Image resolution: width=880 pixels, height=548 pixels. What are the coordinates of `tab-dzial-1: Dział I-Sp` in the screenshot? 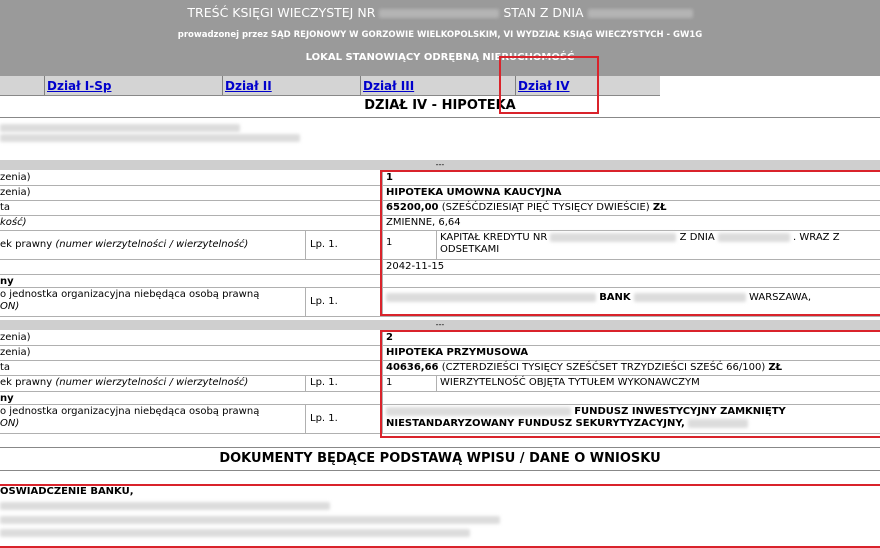 It's located at (132, 85).